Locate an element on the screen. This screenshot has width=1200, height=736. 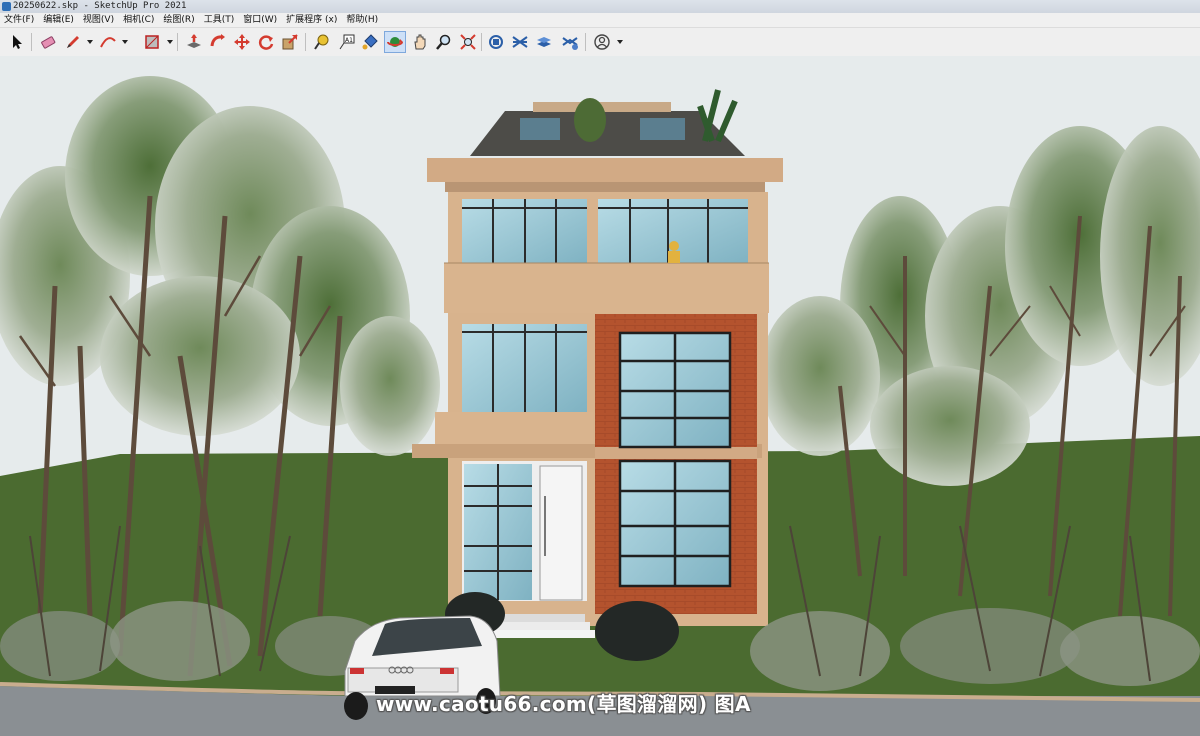
push-pull-icon is located at coordinates (194, 42).